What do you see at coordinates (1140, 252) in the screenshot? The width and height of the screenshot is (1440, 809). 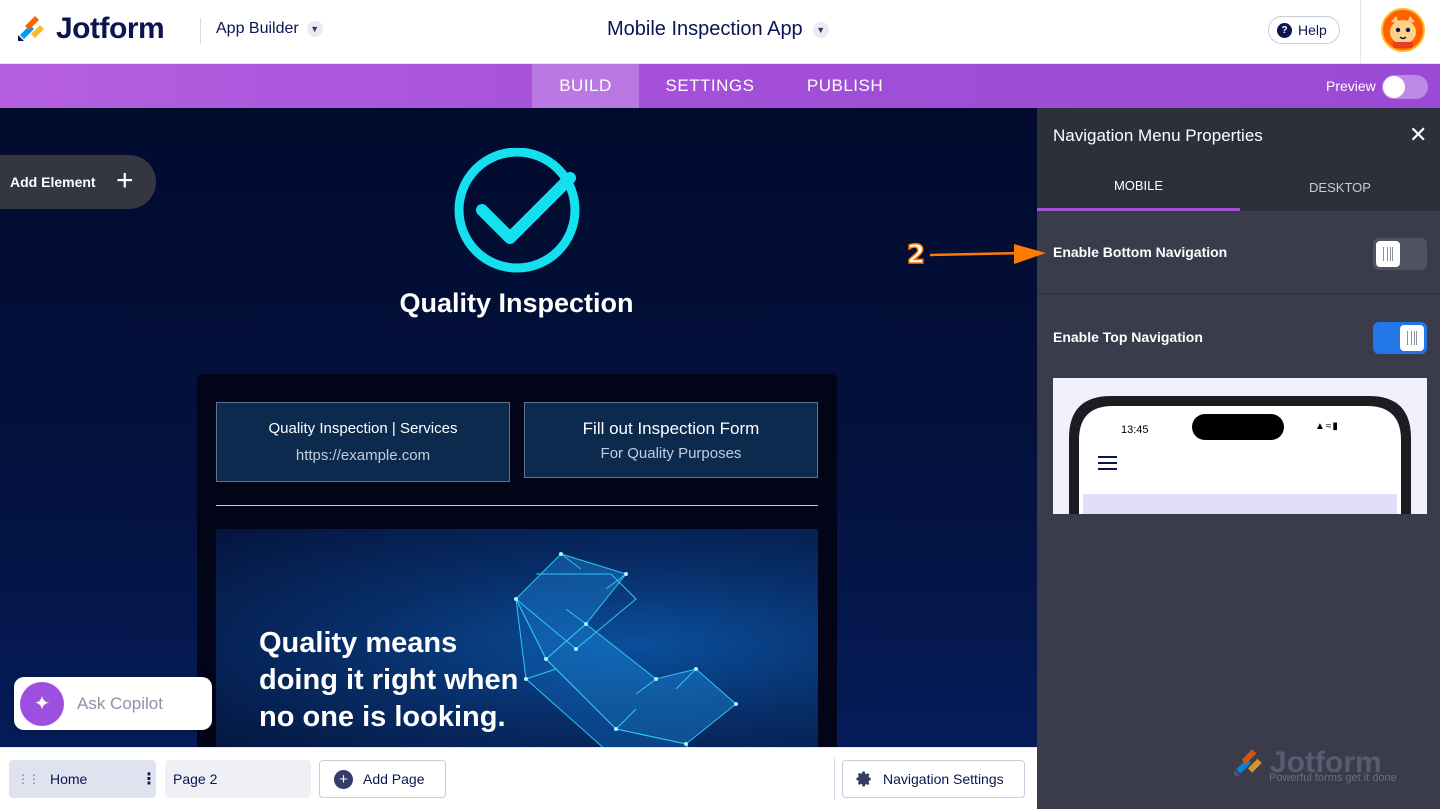 I see `bottom-navigation-label: Enable Bottom Navigation` at bounding box center [1140, 252].